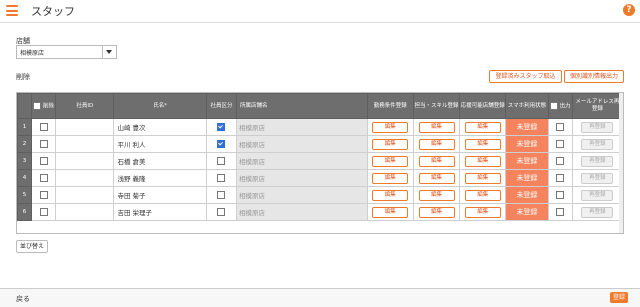 This screenshot has width=640, height=307. I want to click on skills-header: 担当・スキル登録, so click(436, 106).